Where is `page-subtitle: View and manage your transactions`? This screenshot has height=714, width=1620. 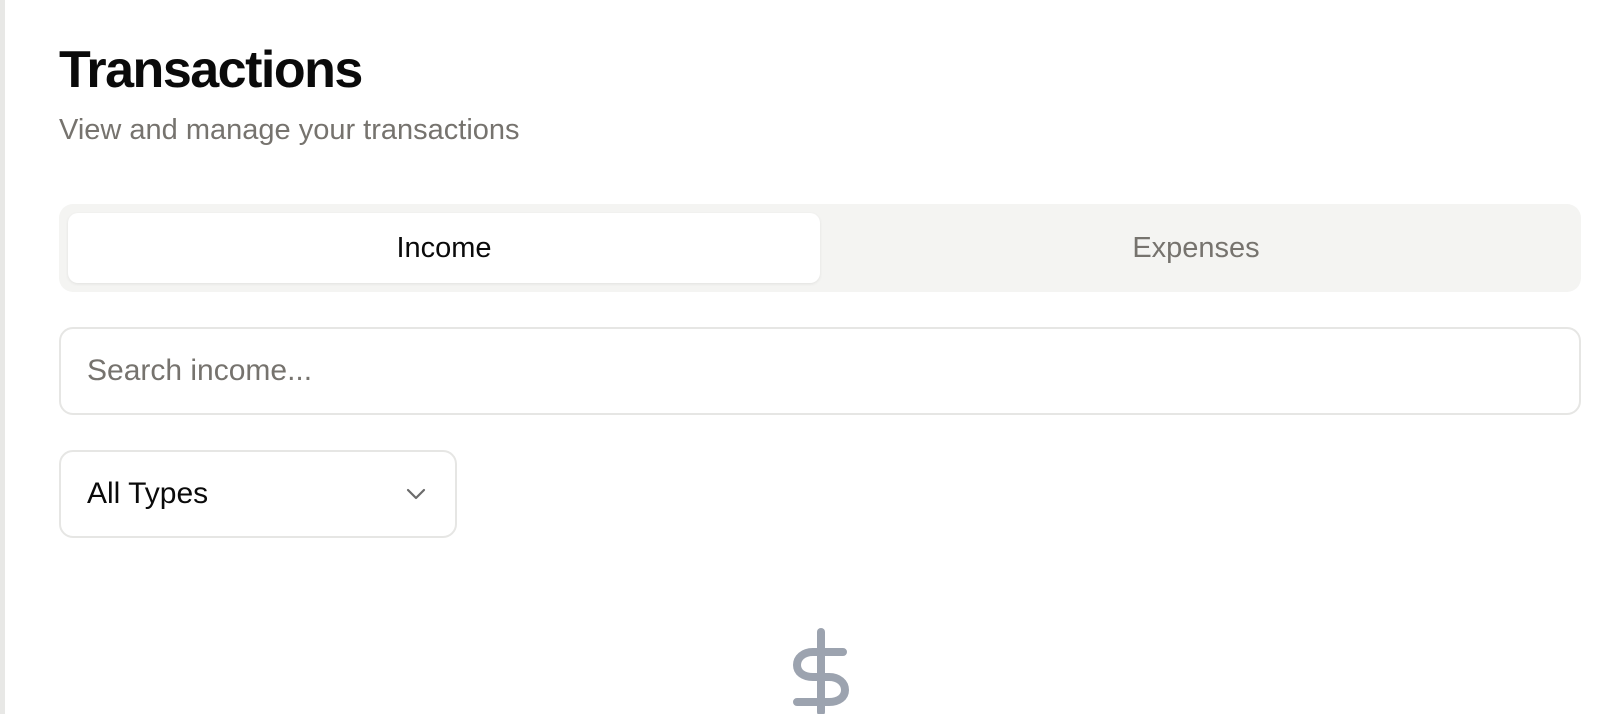
page-subtitle: View and manage your transactions is located at coordinates (289, 130).